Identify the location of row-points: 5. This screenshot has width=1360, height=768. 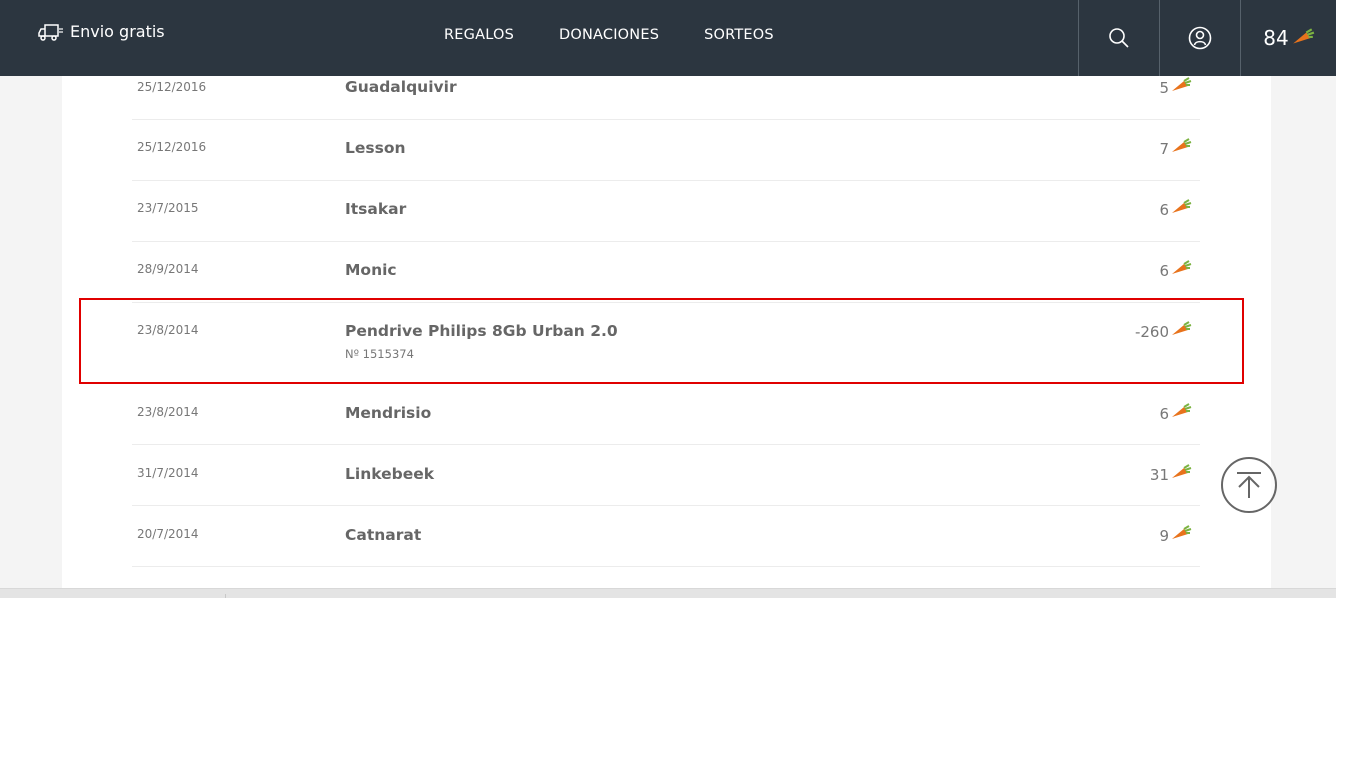
(1175, 87).